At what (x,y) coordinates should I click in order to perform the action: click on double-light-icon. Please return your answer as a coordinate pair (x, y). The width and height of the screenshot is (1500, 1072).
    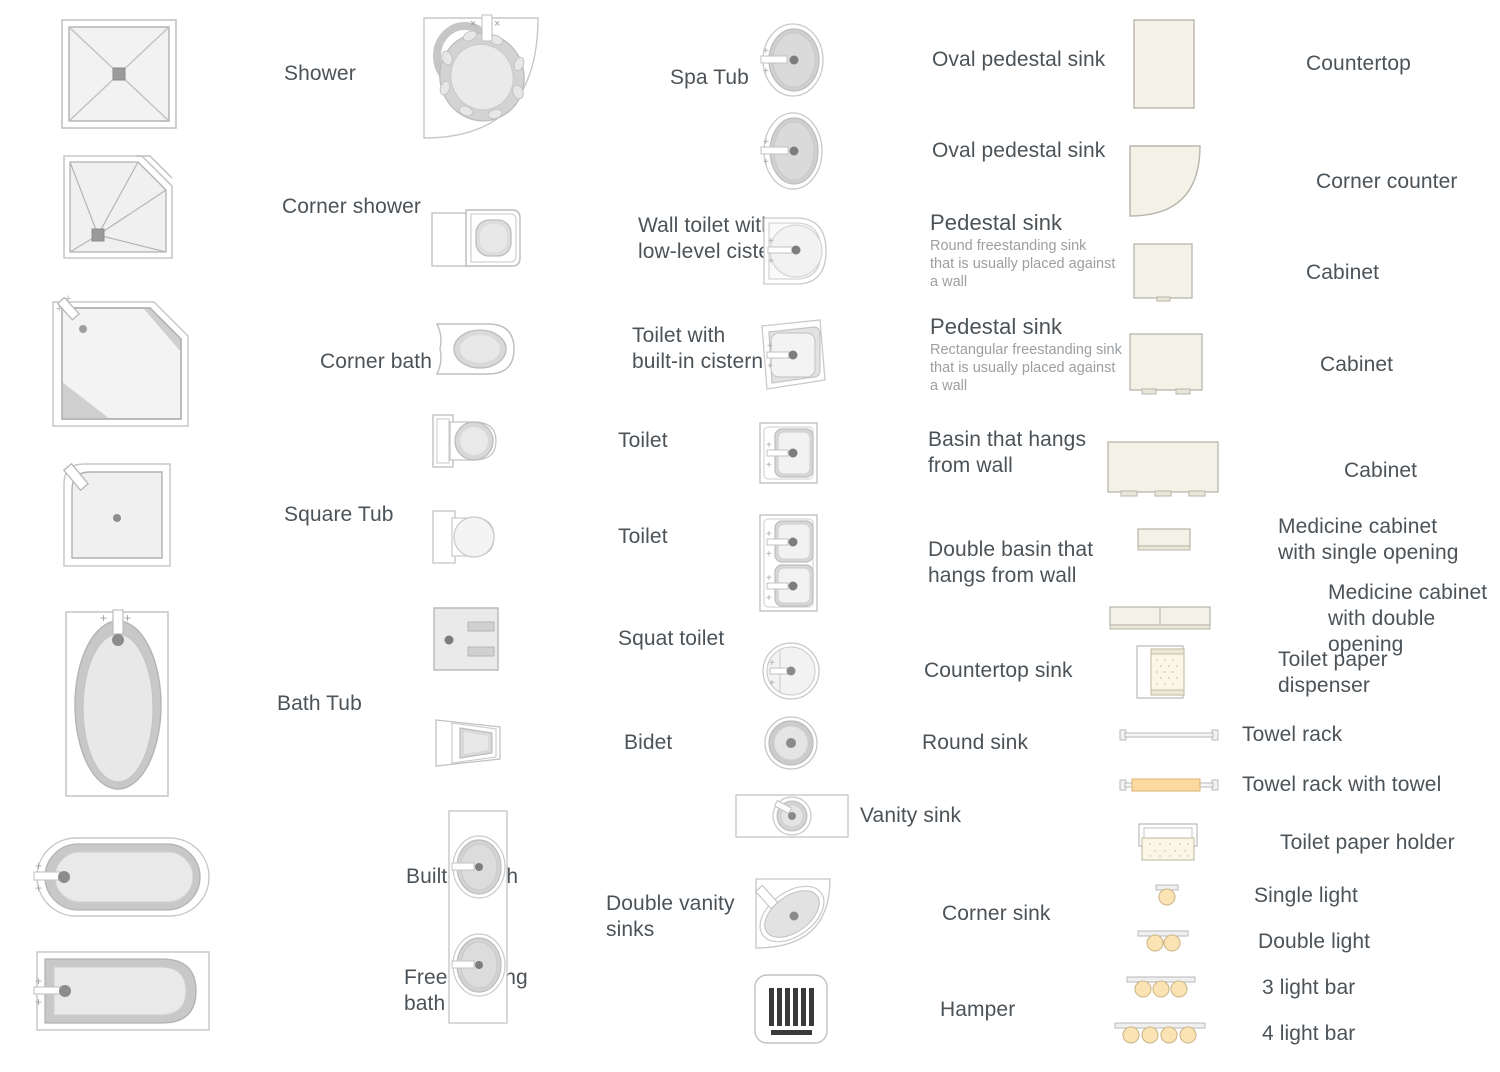
    Looking at the image, I should click on (1163, 942).